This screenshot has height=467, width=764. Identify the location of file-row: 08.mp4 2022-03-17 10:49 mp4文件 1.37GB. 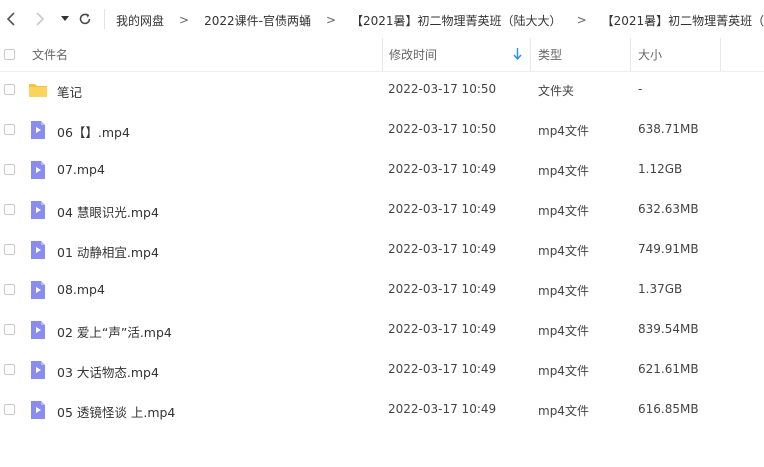
(382, 290).